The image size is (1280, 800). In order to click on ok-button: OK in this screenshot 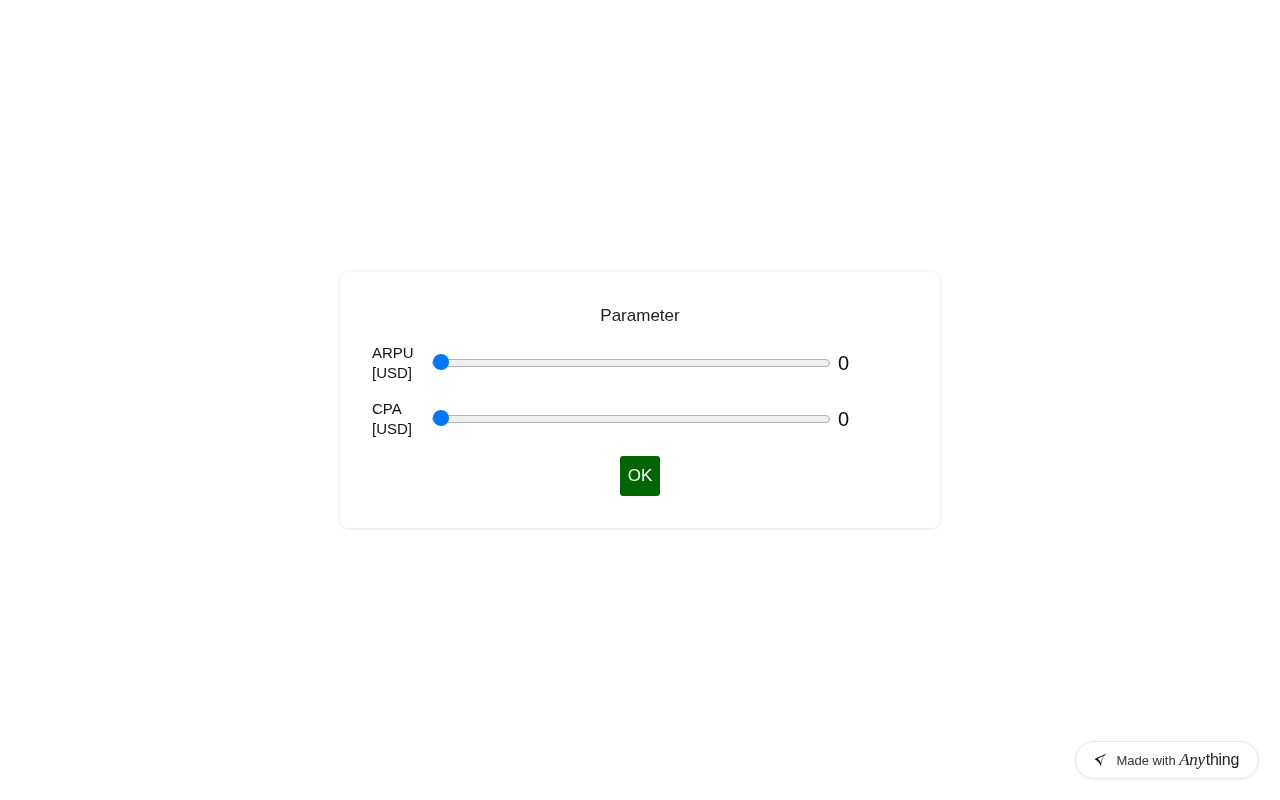, I will do `click(640, 476)`.